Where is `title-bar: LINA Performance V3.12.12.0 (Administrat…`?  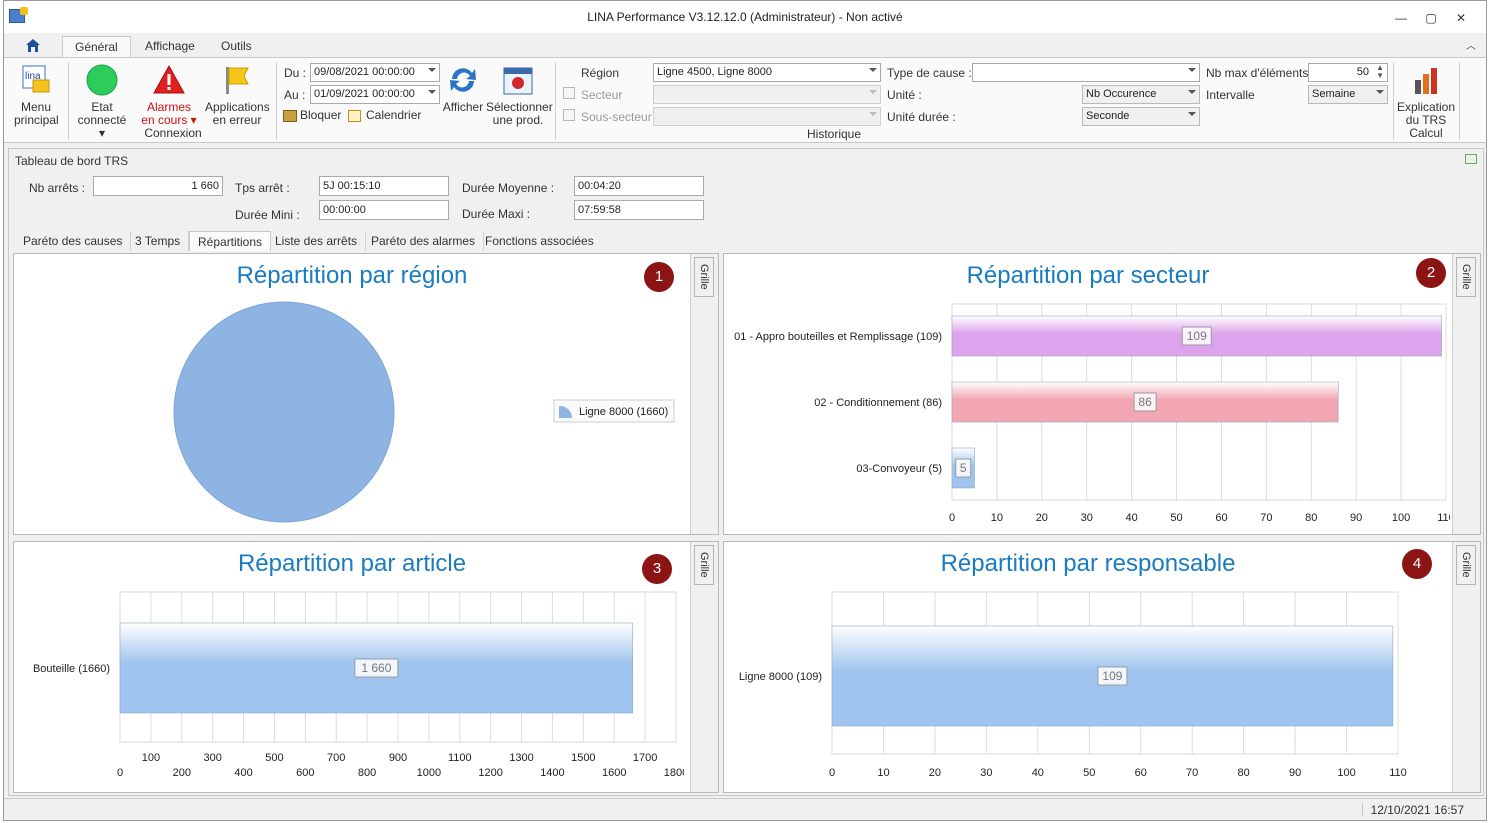 title-bar: LINA Performance V3.12.12.0 (Administrat… is located at coordinates (745, 17).